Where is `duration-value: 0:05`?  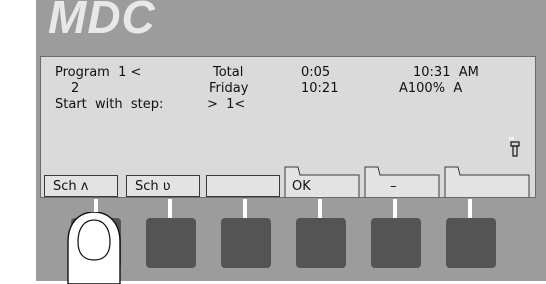 duration-value: 0:05 is located at coordinates (316, 72).